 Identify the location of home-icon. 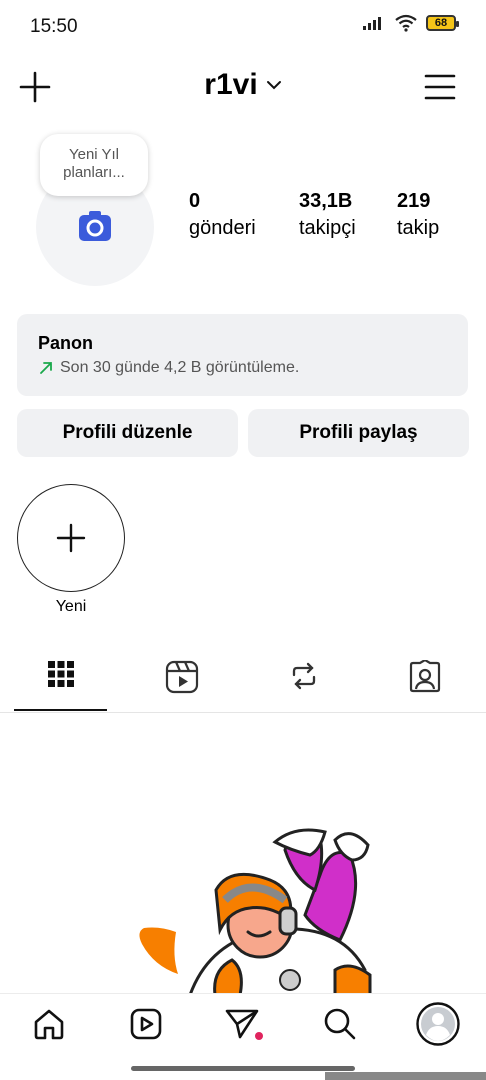
(49, 1024).